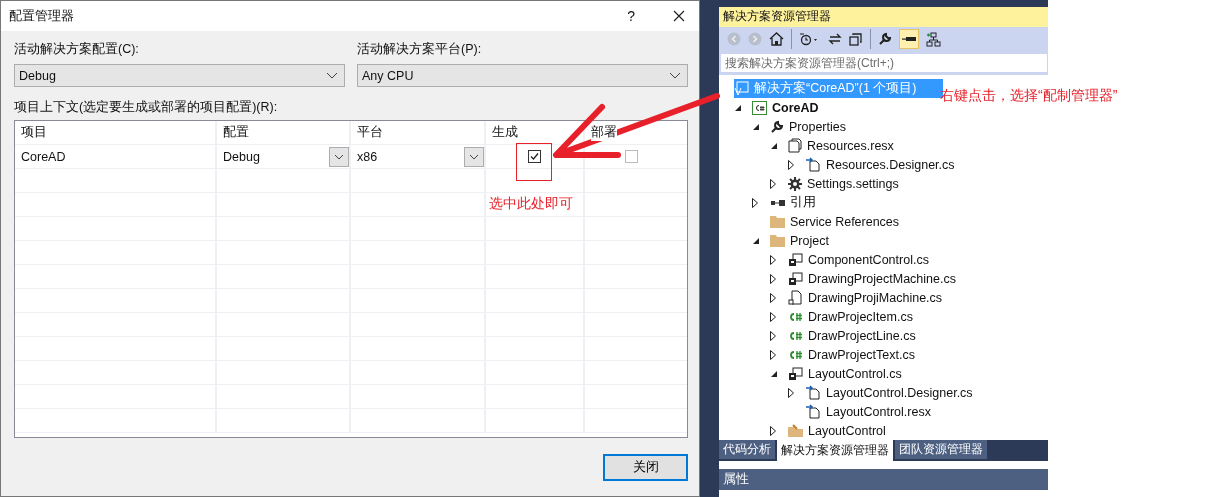 The height and width of the screenshot is (497, 1228). Describe the element at coordinates (679, 16) in the screenshot. I see `close-icon` at that location.